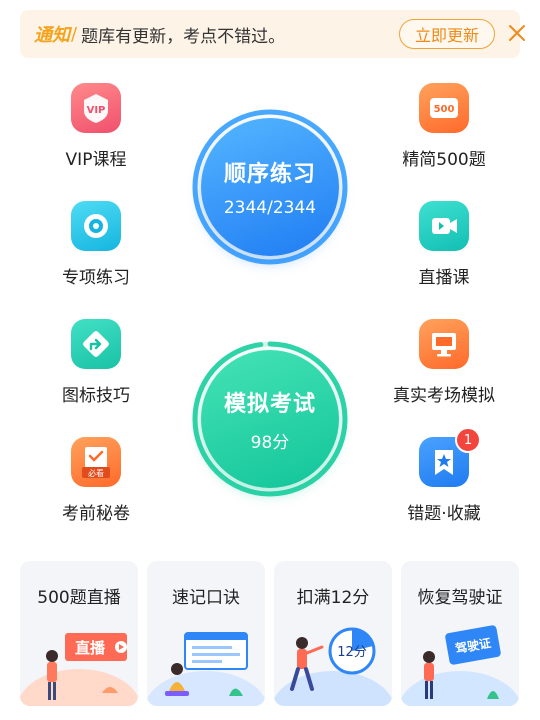 The height and width of the screenshot is (720, 540). Describe the element at coordinates (90, 648) in the screenshot. I see `svg-text: 直播` at that location.